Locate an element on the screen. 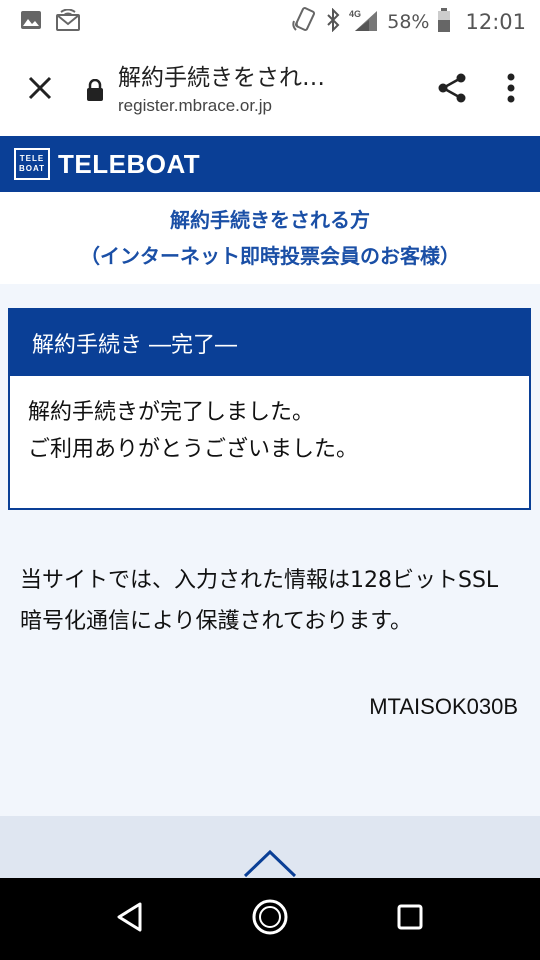 The height and width of the screenshot is (960, 540). browser-toolbar: 解約手続きをされ… register.mbrace.or.jp is located at coordinates (270, 90).